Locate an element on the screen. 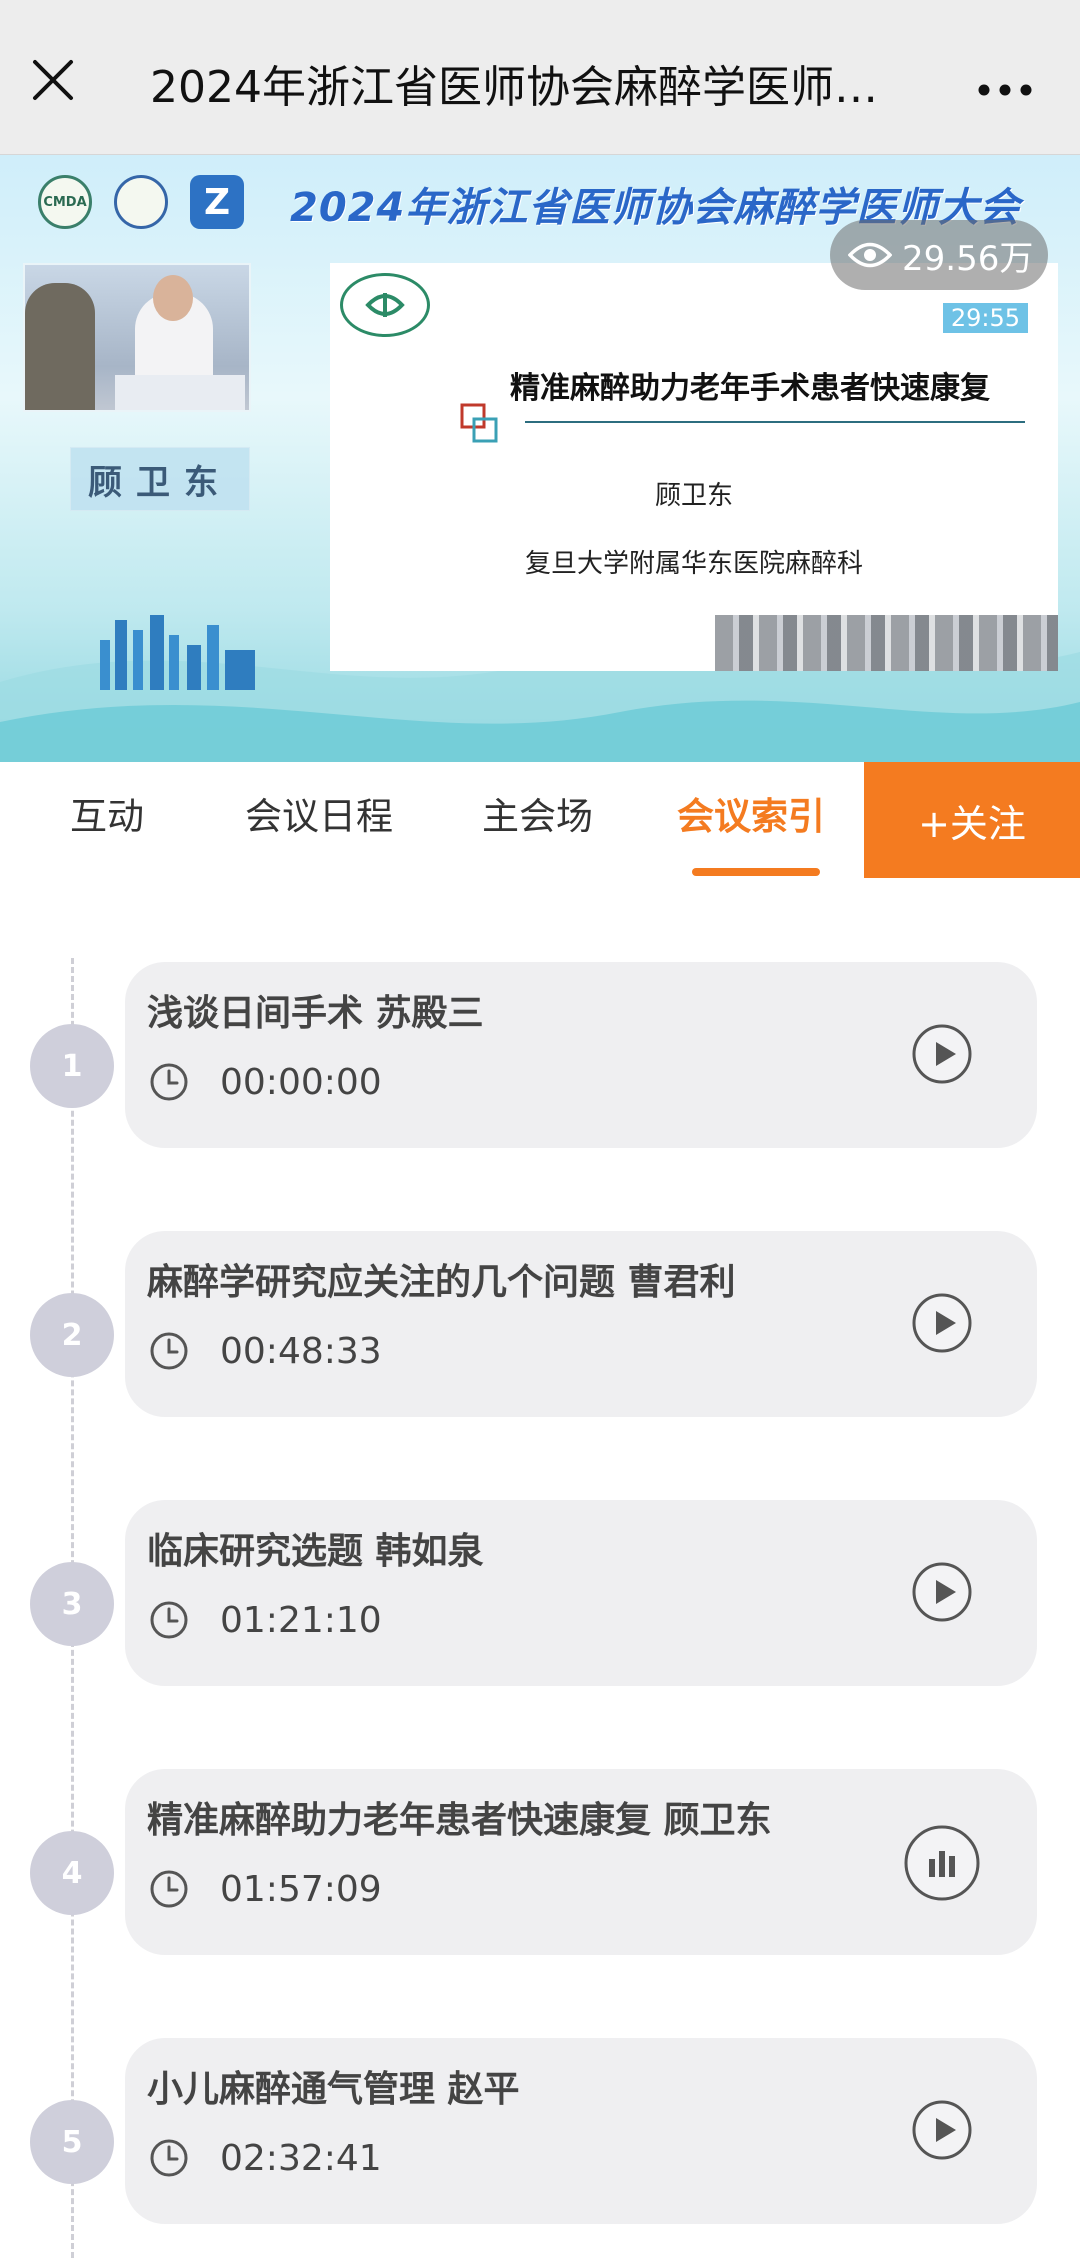  entry-title: 小儿麻醉通气管理 赵平 is located at coordinates (333, 2089).